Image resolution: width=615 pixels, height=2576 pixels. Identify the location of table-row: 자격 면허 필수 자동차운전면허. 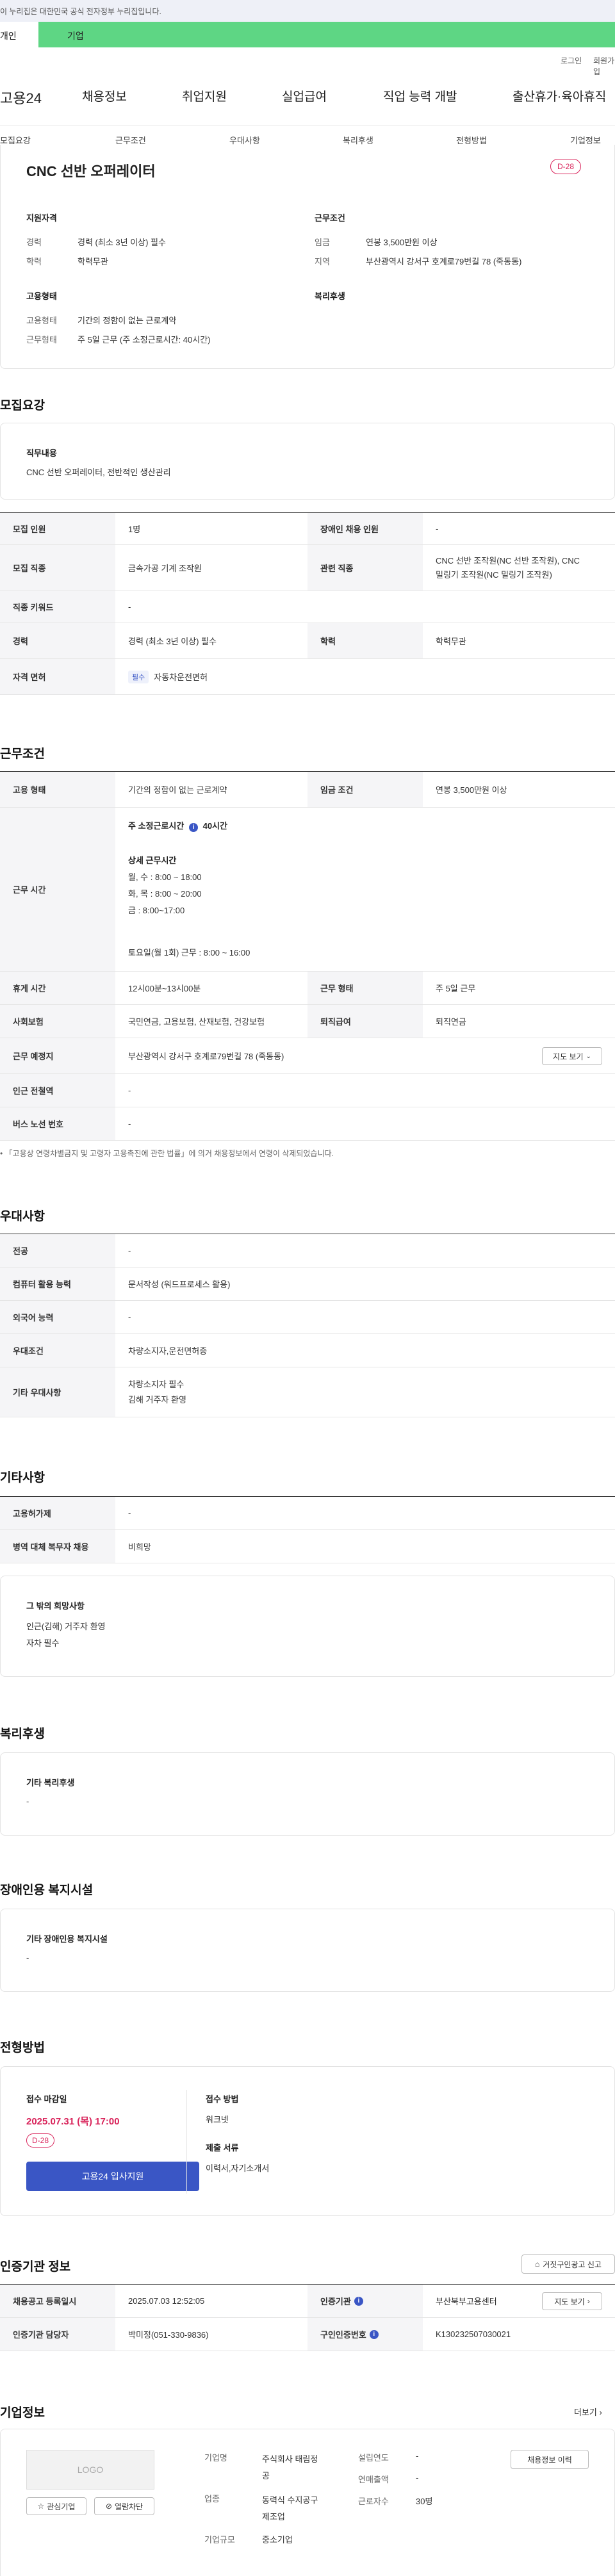
(307, 677).